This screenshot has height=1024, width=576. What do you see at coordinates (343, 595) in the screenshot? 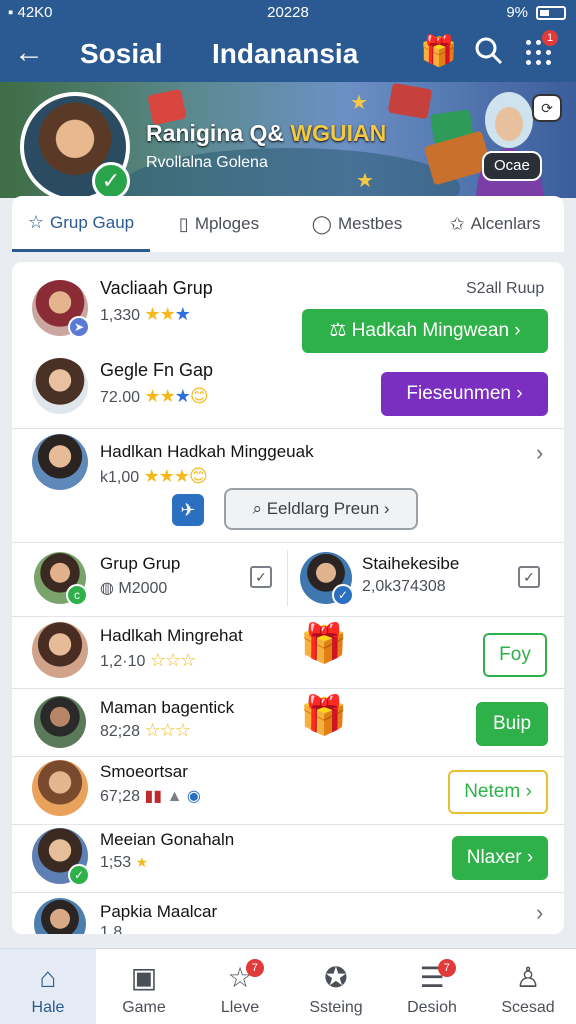
I see `verified-icon: ✓` at bounding box center [343, 595].